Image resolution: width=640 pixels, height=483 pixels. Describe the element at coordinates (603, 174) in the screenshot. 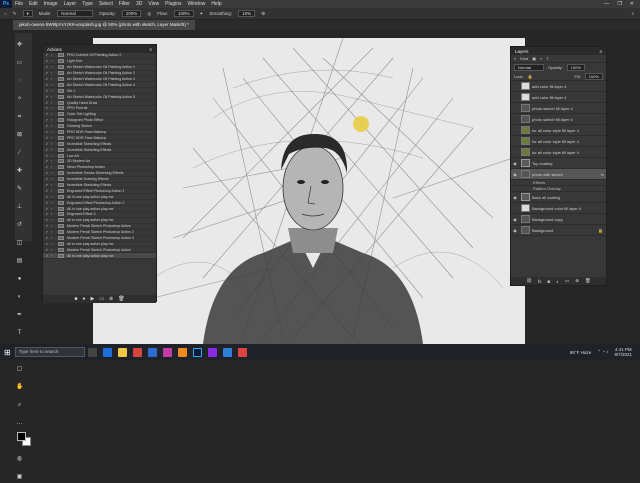

I see `fx-icon: fx` at that location.